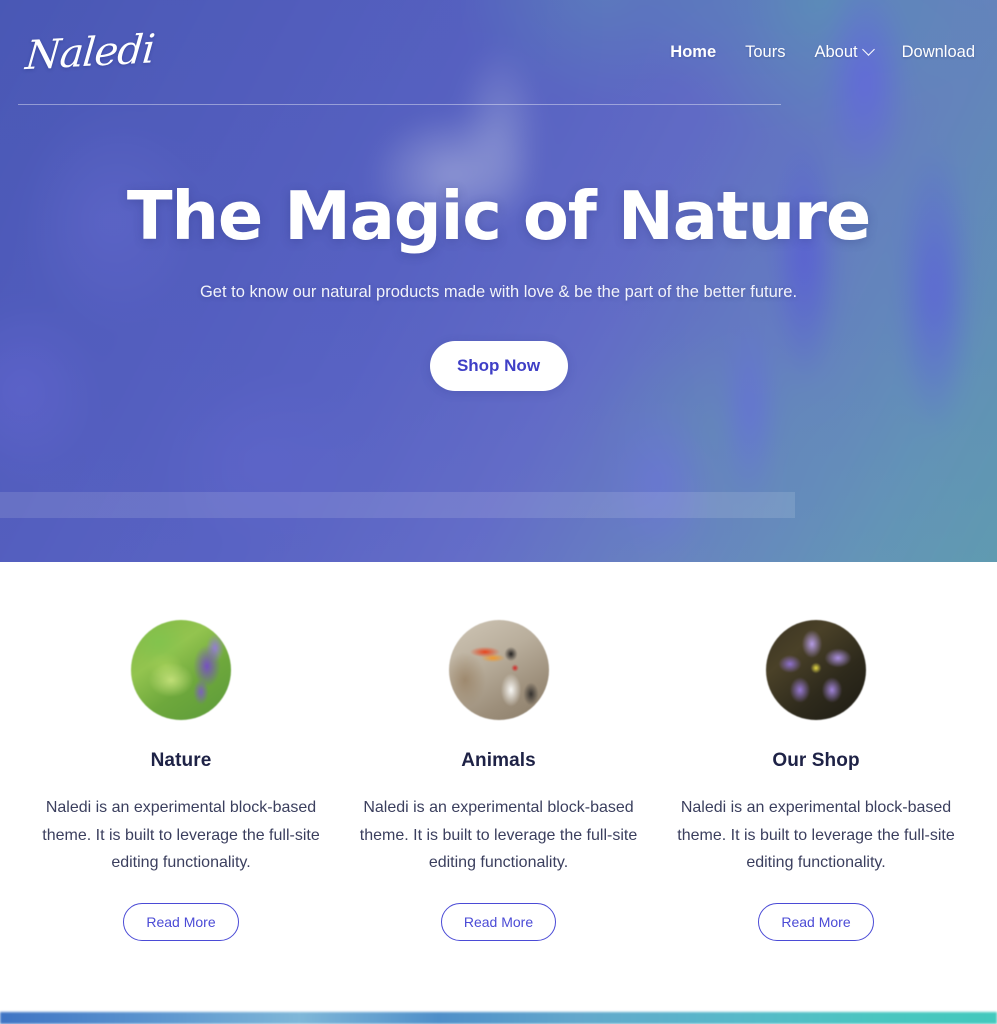 The width and height of the screenshot is (997, 1024). Describe the element at coordinates (498, 760) in the screenshot. I see `feature-title: Animals` at that location.